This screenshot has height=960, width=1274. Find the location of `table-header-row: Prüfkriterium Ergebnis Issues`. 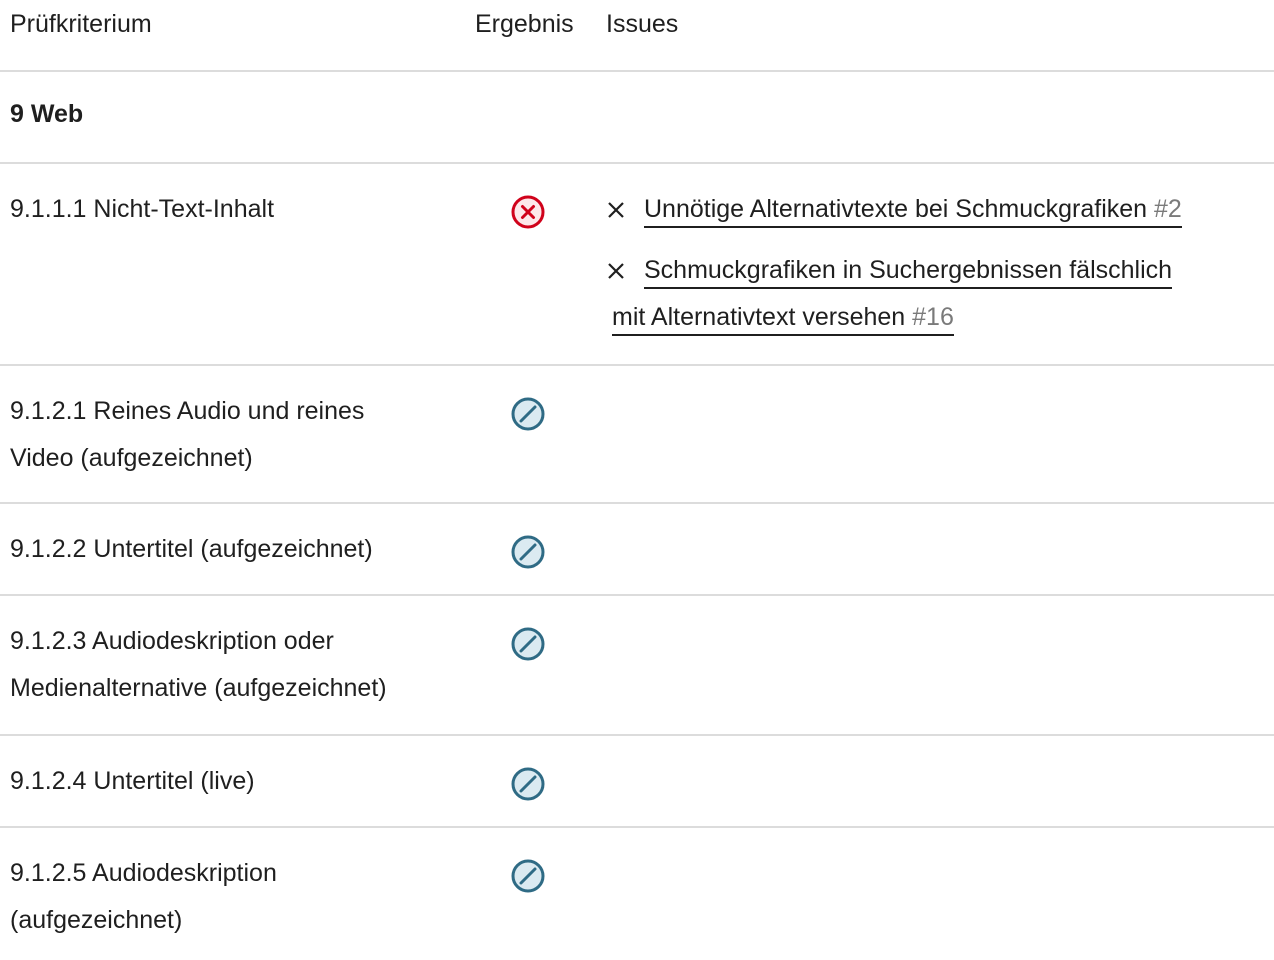

table-header-row: Prüfkriterium Ergebnis Issues is located at coordinates (637, 36).